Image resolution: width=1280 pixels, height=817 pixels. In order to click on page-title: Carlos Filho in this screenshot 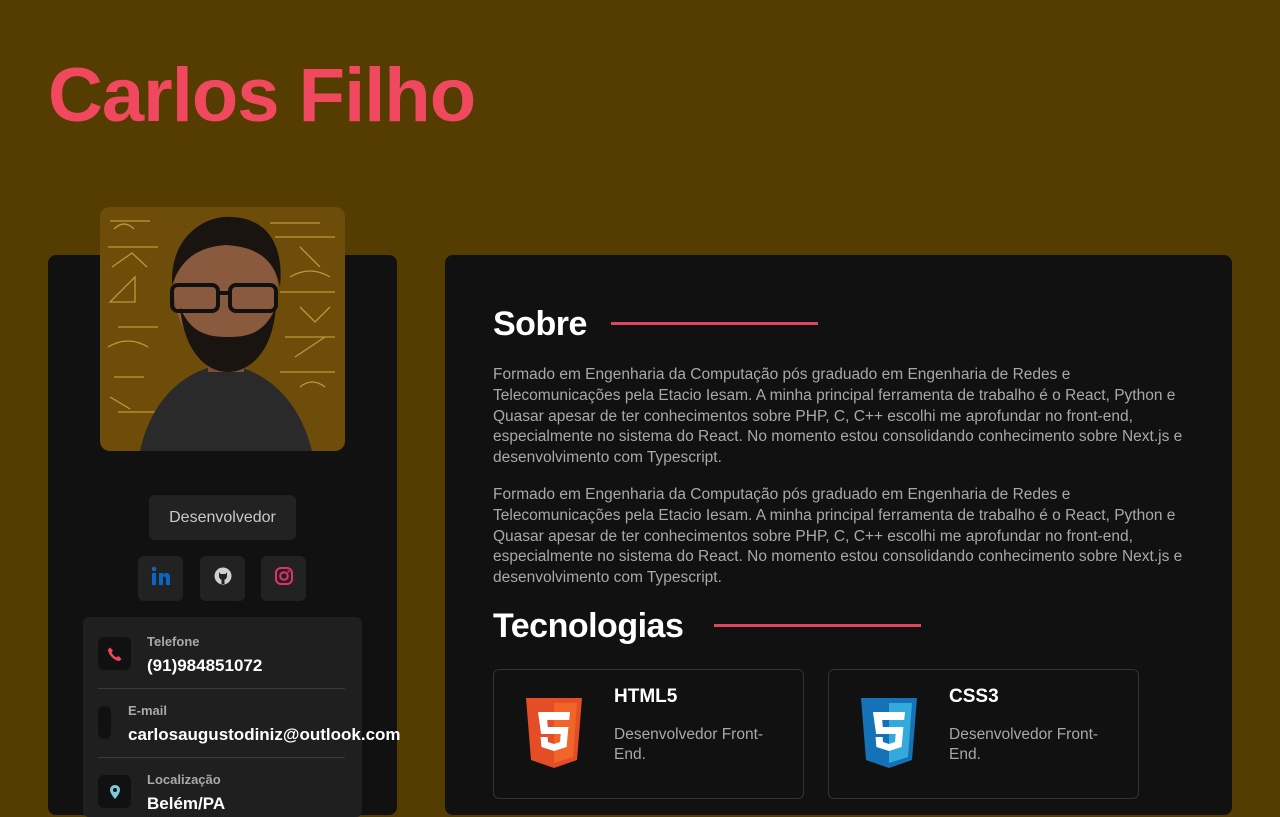, I will do `click(262, 95)`.